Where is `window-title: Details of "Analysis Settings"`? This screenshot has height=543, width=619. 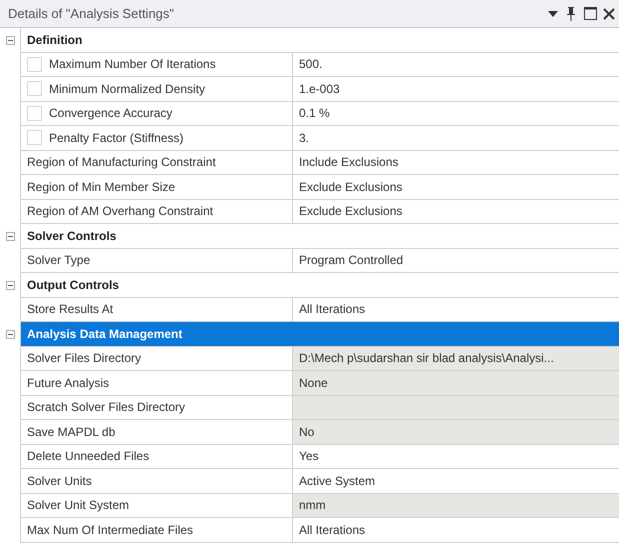
window-title: Details of "Analysis Settings" is located at coordinates (91, 13).